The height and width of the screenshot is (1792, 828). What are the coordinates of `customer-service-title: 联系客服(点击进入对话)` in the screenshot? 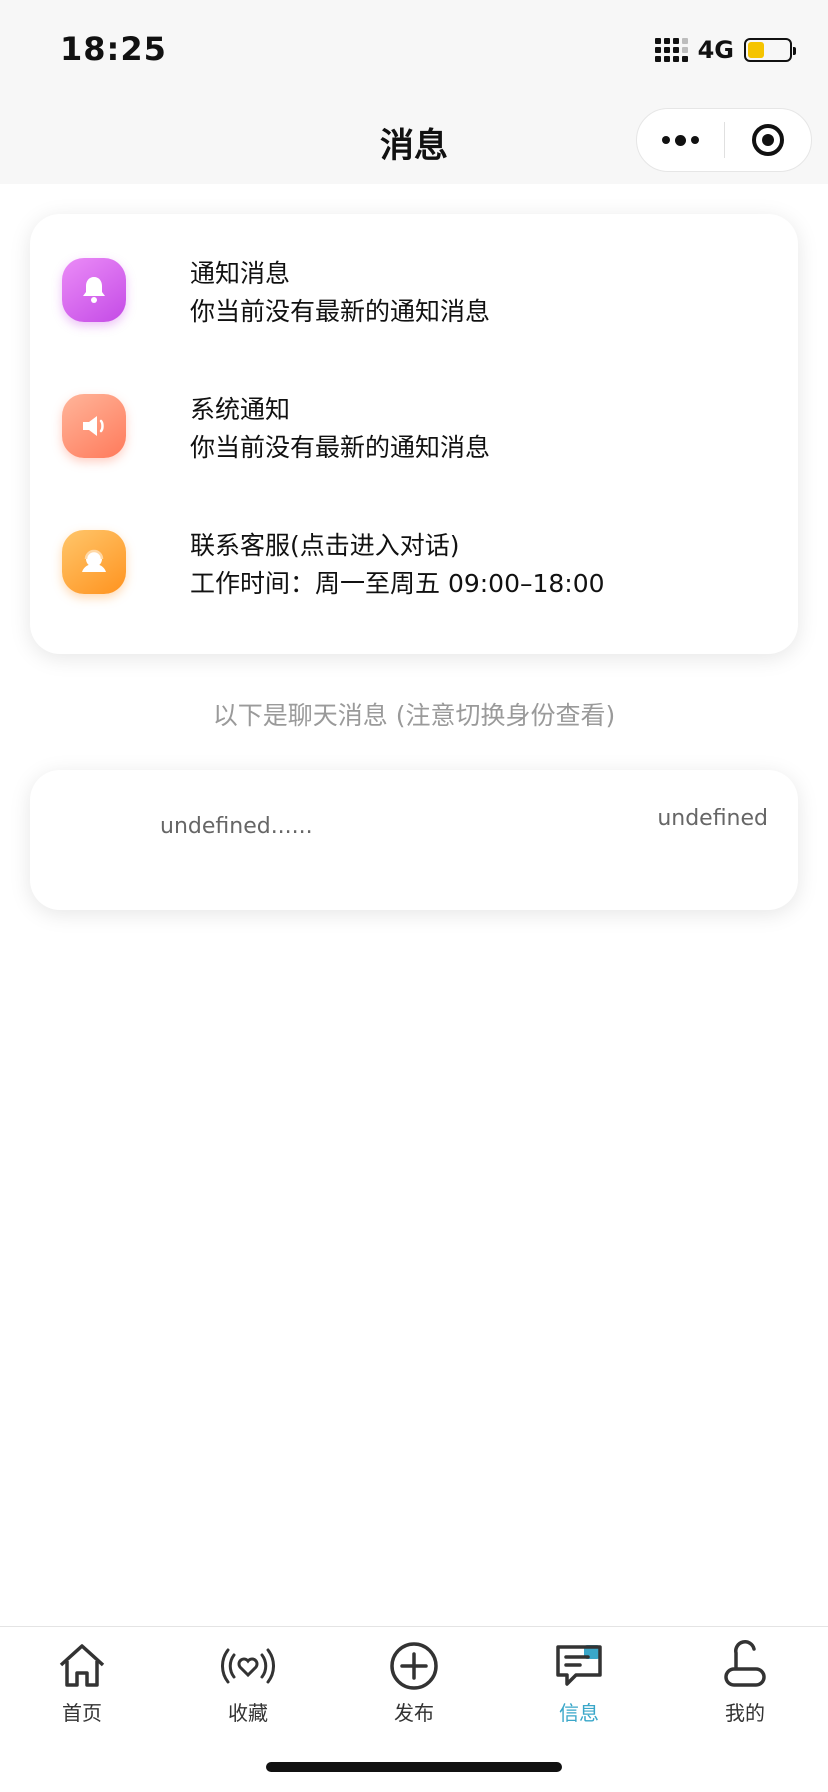 It's located at (325, 545).